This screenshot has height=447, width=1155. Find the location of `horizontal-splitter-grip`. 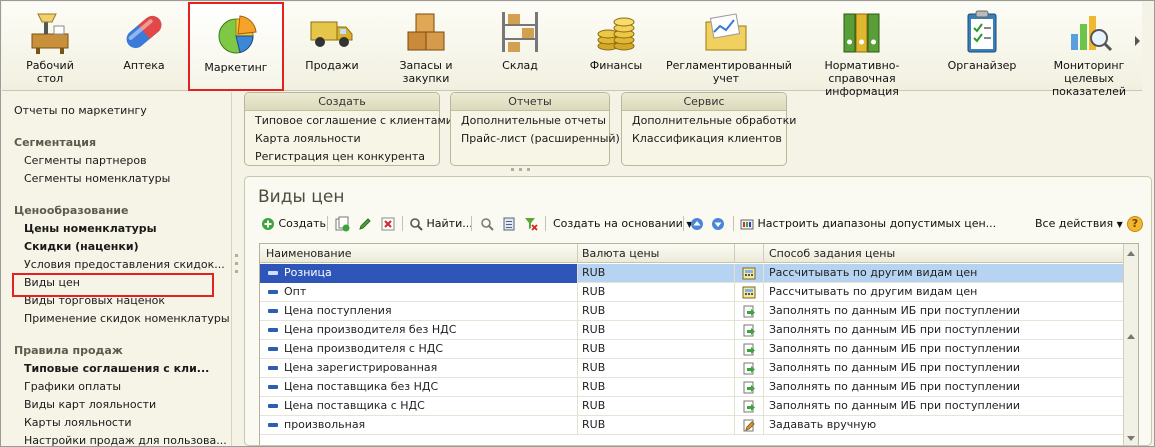

horizontal-splitter-grip is located at coordinates (521, 170).